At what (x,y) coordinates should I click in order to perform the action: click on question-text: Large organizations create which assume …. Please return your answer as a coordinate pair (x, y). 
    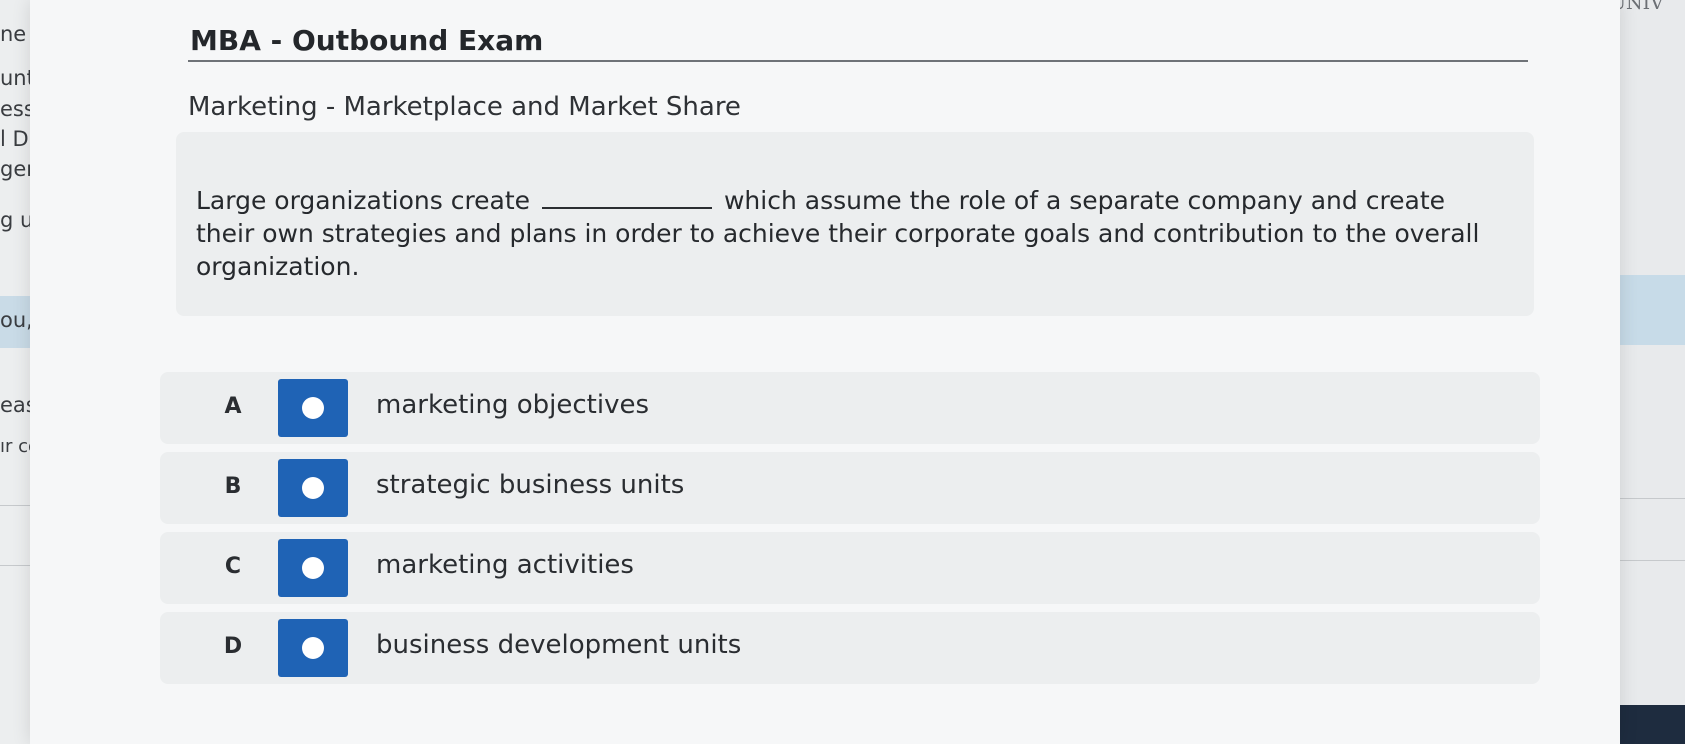
    Looking at the image, I should click on (846, 233).